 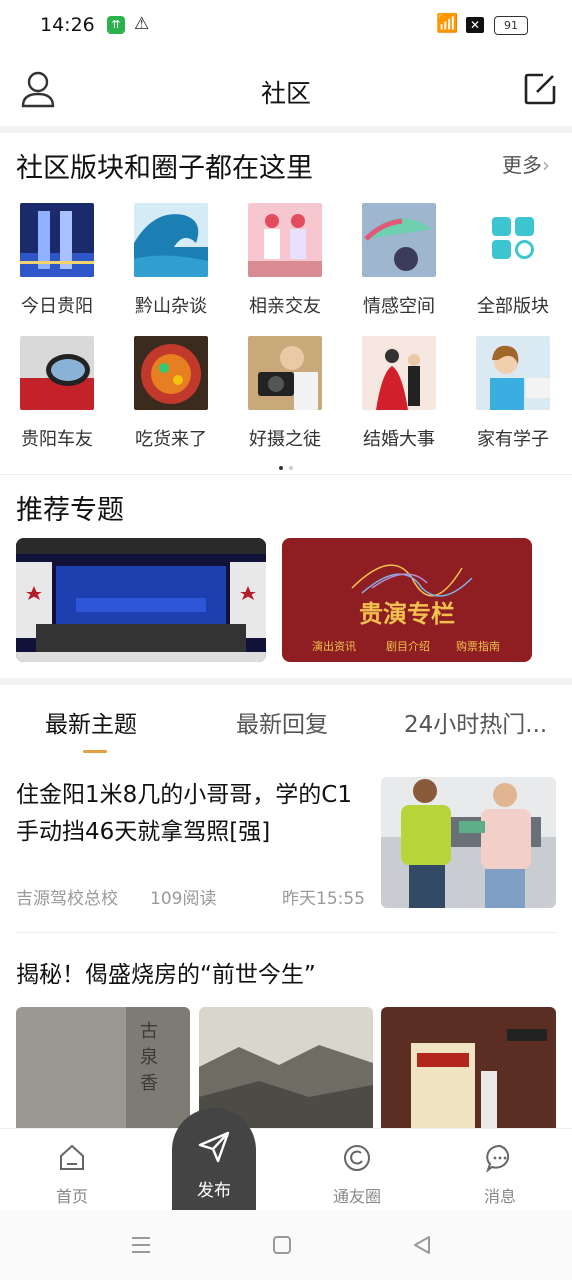 I want to click on topic-banner-guiyan: 贵演专栏 演出资讯 剧目介绍 购票指南, so click(x=407, y=600).